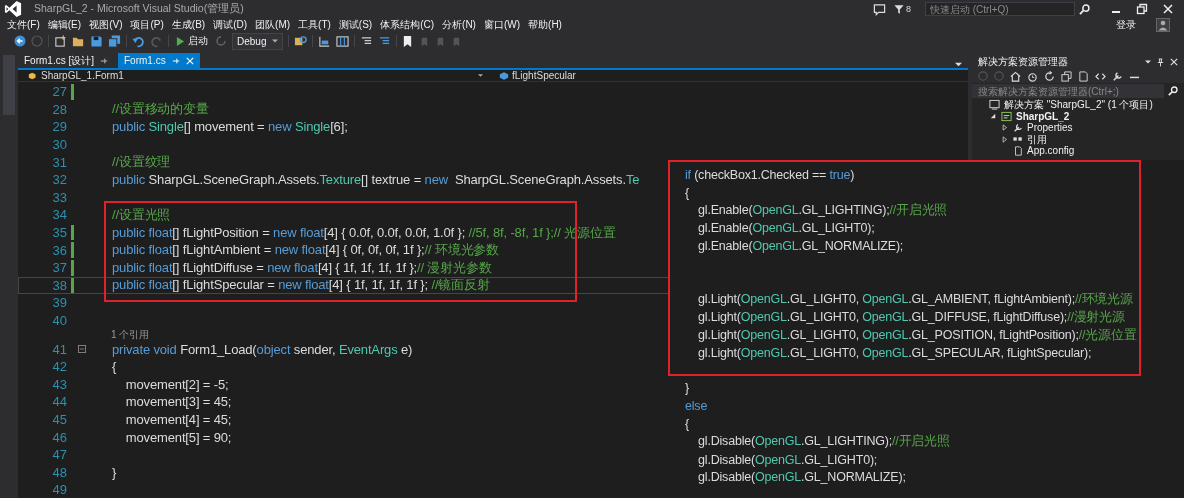  Describe the element at coordinates (139, 9) in the screenshot. I see `window-title: SharpGL_2 - Microsoft Visual Studio(管理员)` at that location.